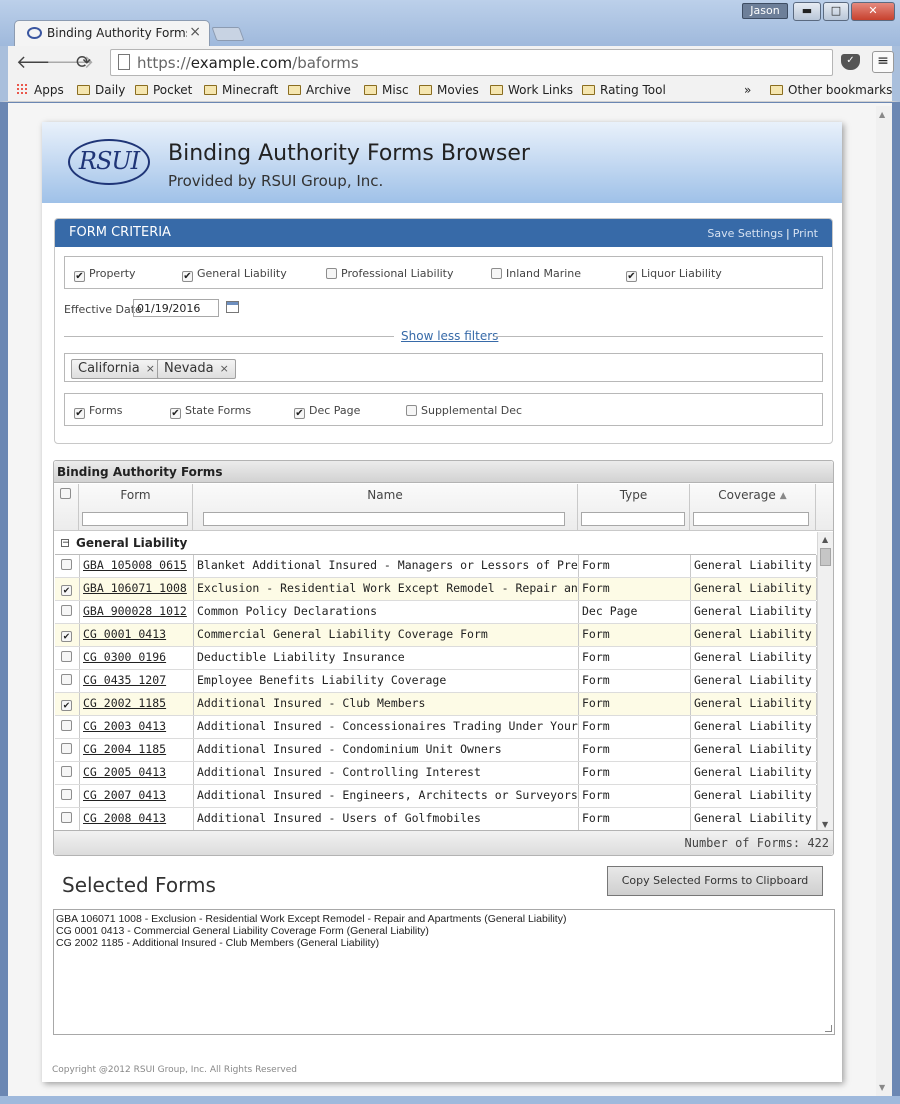 The image size is (900, 1104). Describe the element at coordinates (449, 90) in the screenshot. I see `bookmark-folder: Movies` at that location.